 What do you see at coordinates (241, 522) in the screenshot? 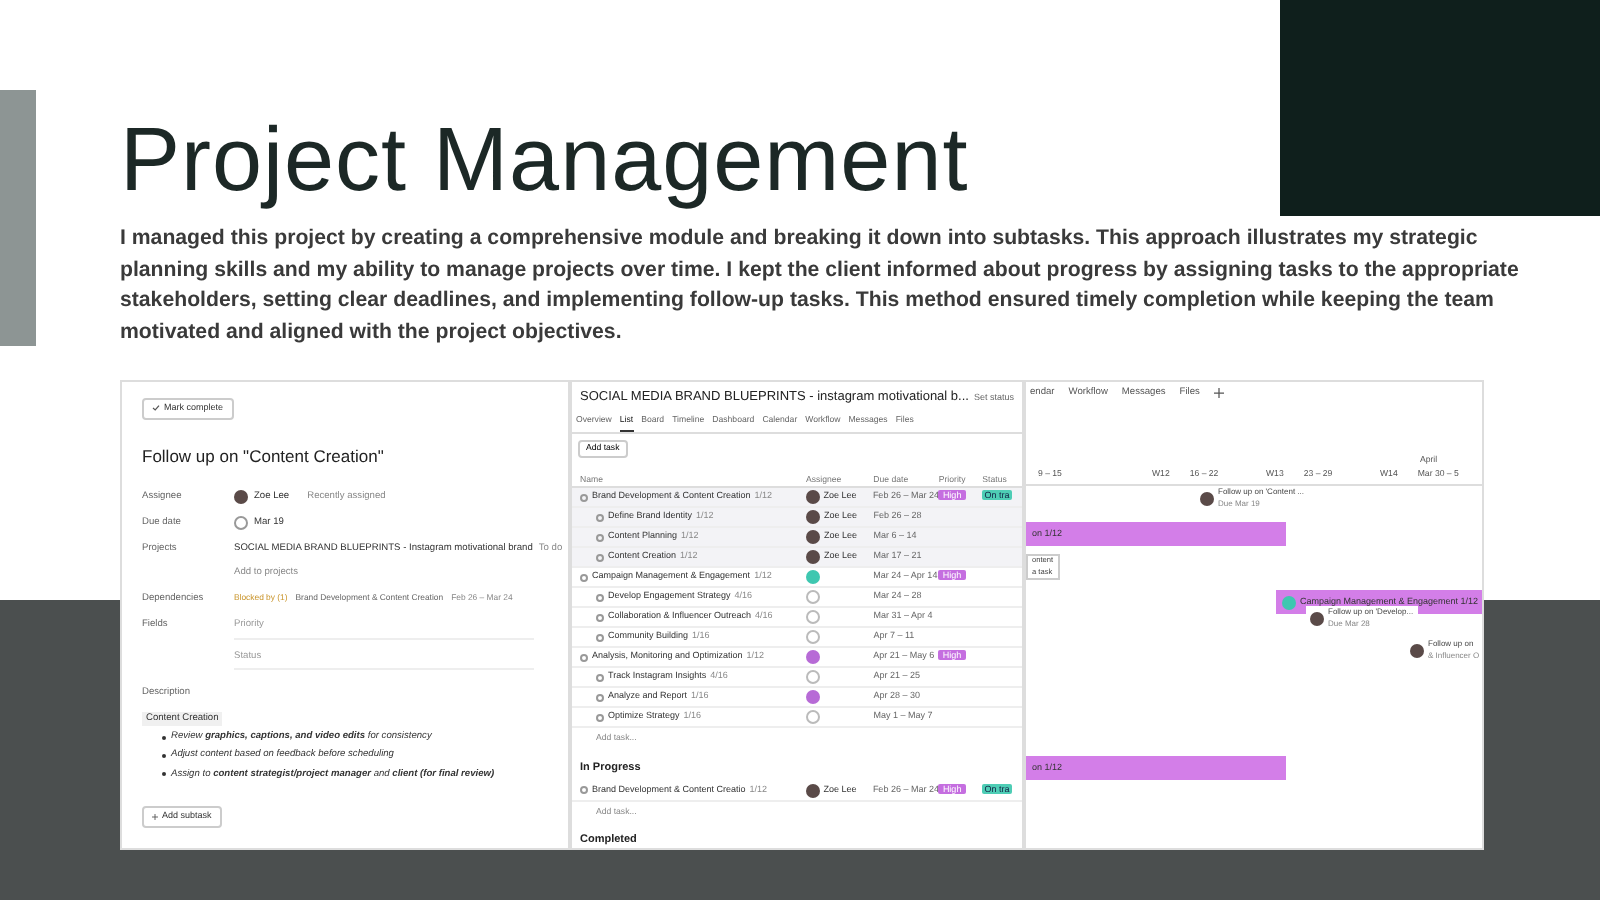
I see `calendar-icon` at bounding box center [241, 522].